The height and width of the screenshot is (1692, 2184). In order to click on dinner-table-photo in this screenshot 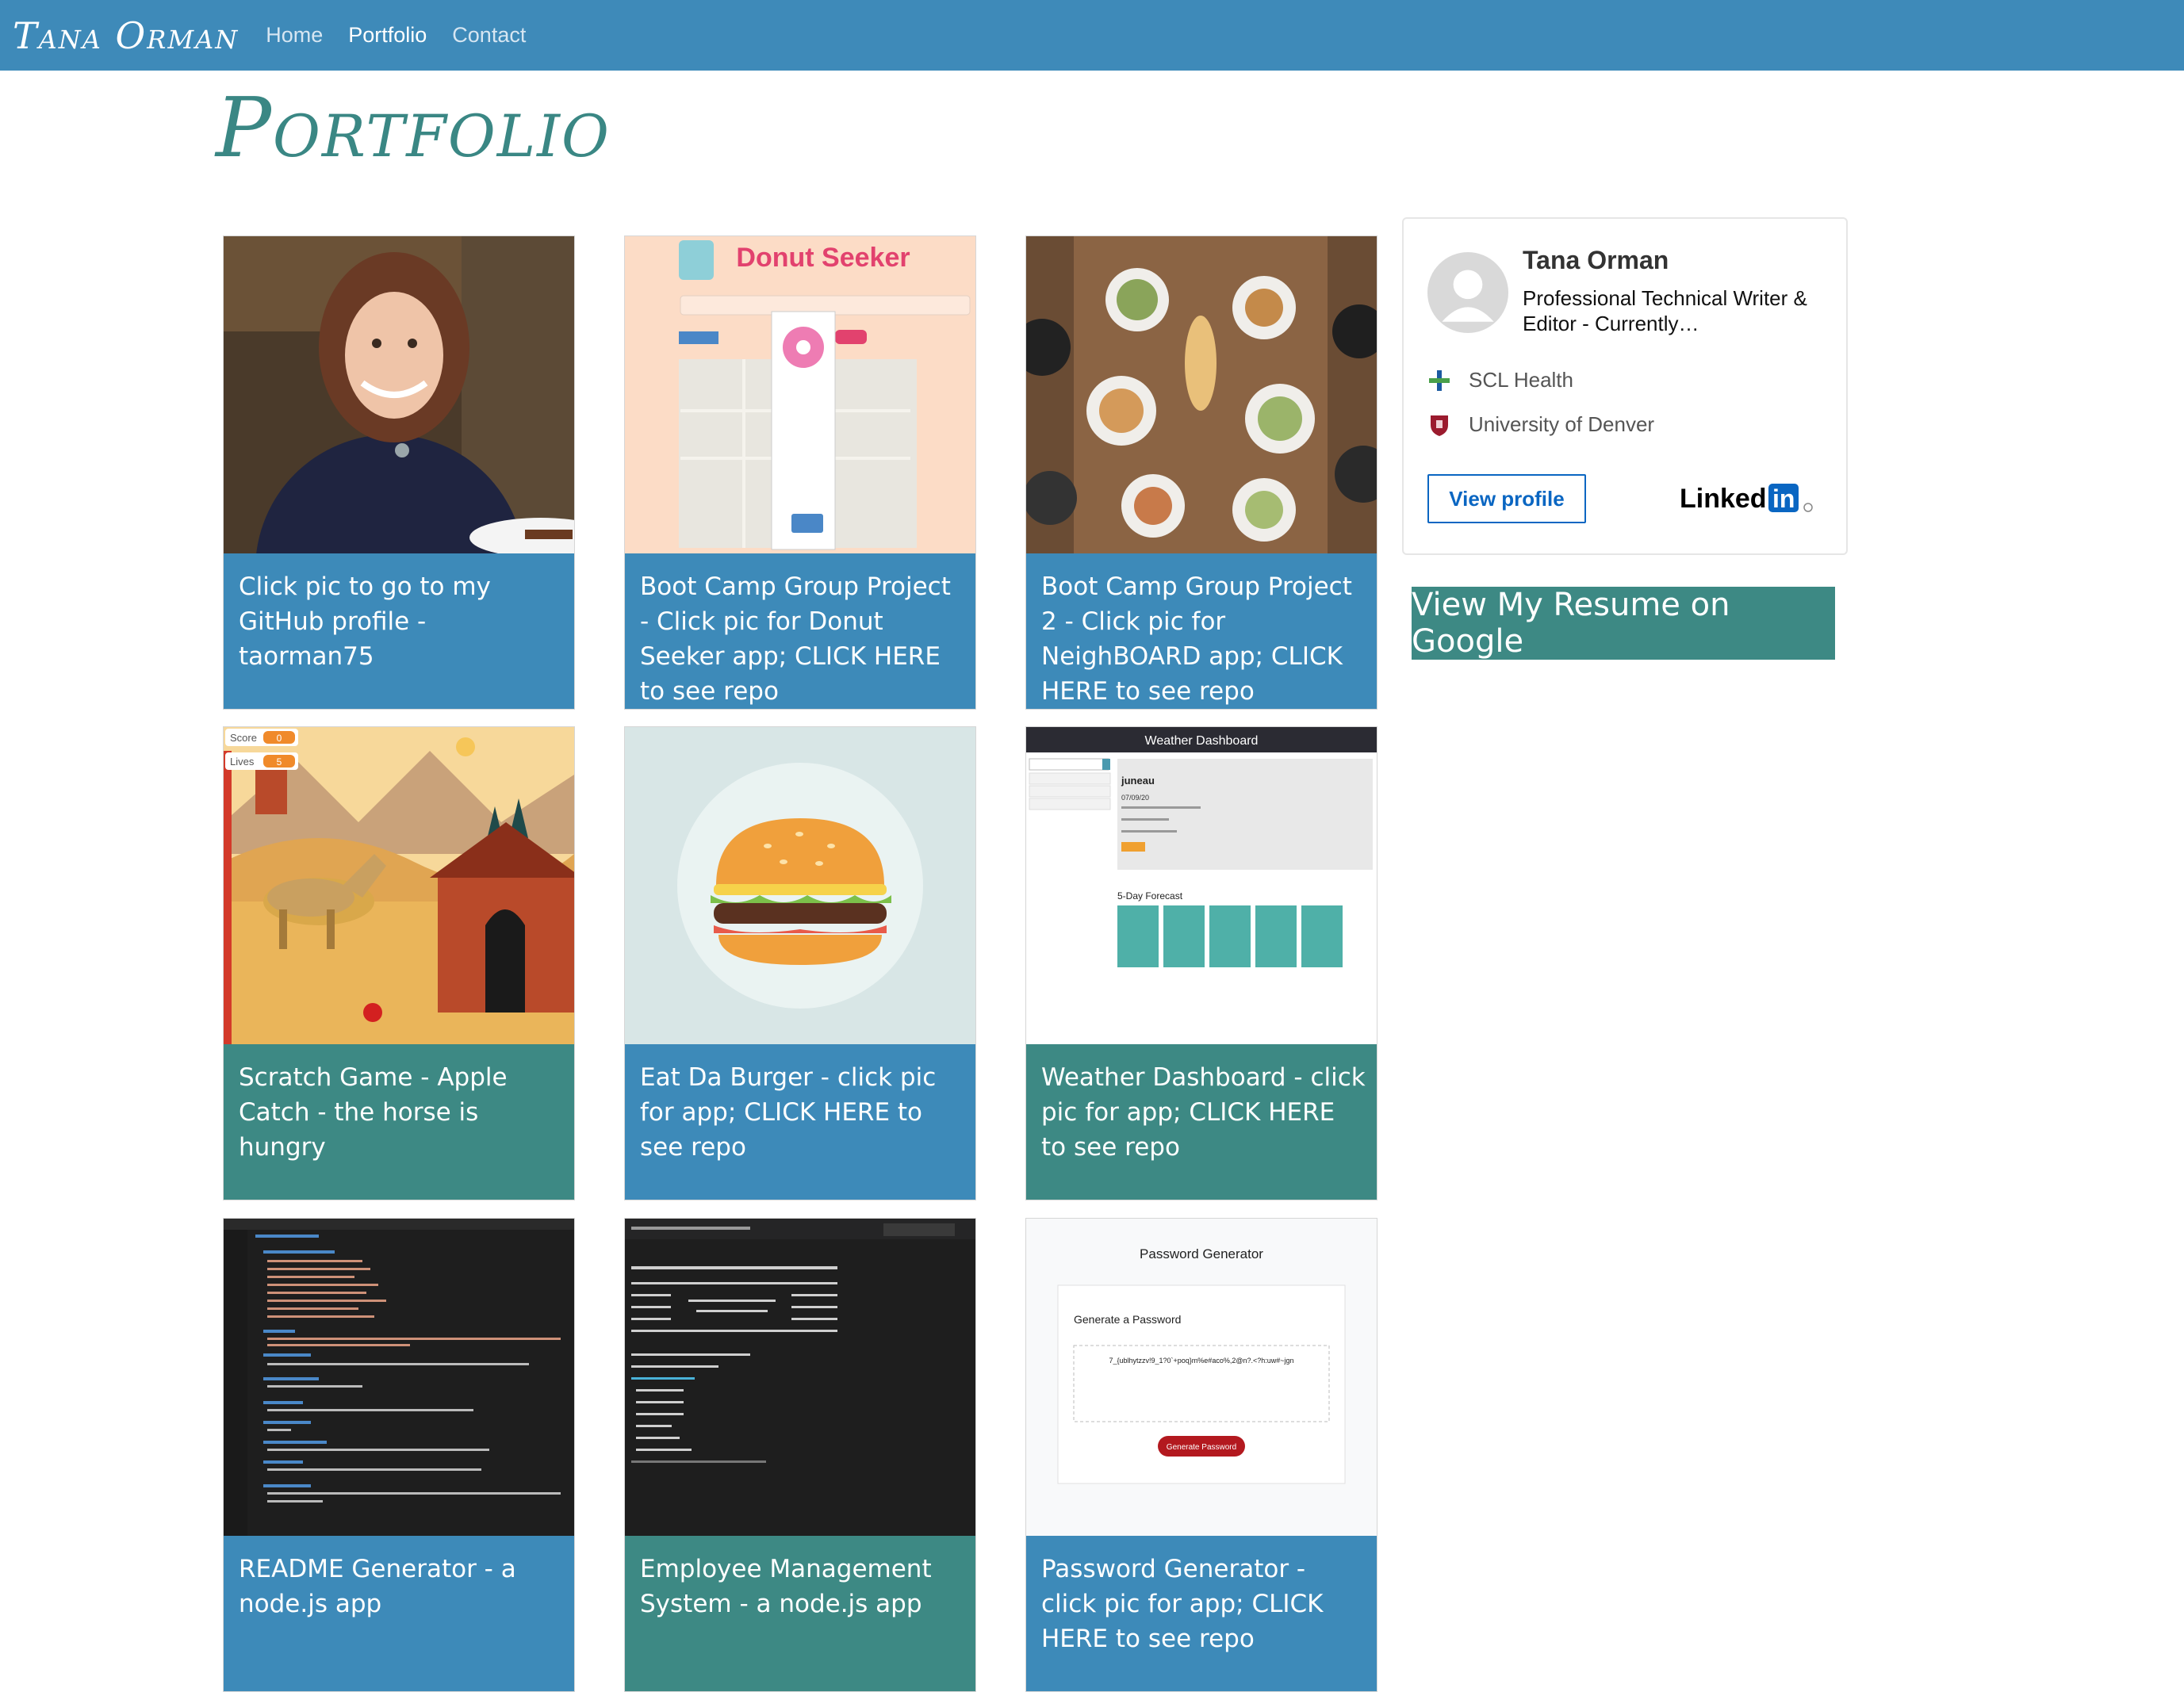, I will do `click(1201, 394)`.